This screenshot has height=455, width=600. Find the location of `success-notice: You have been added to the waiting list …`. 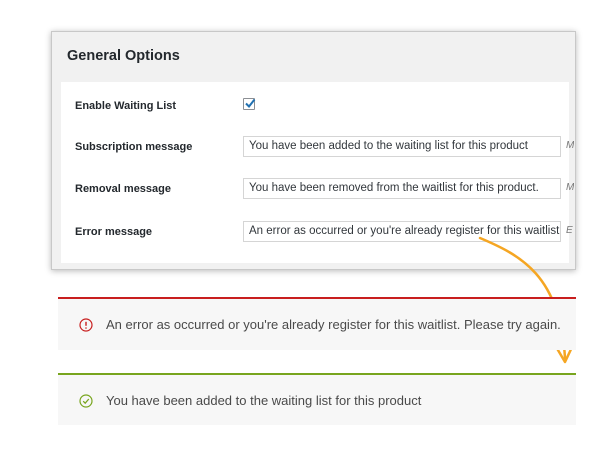

success-notice: You have been added to the waiting list … is located at coordinates (317, 399).